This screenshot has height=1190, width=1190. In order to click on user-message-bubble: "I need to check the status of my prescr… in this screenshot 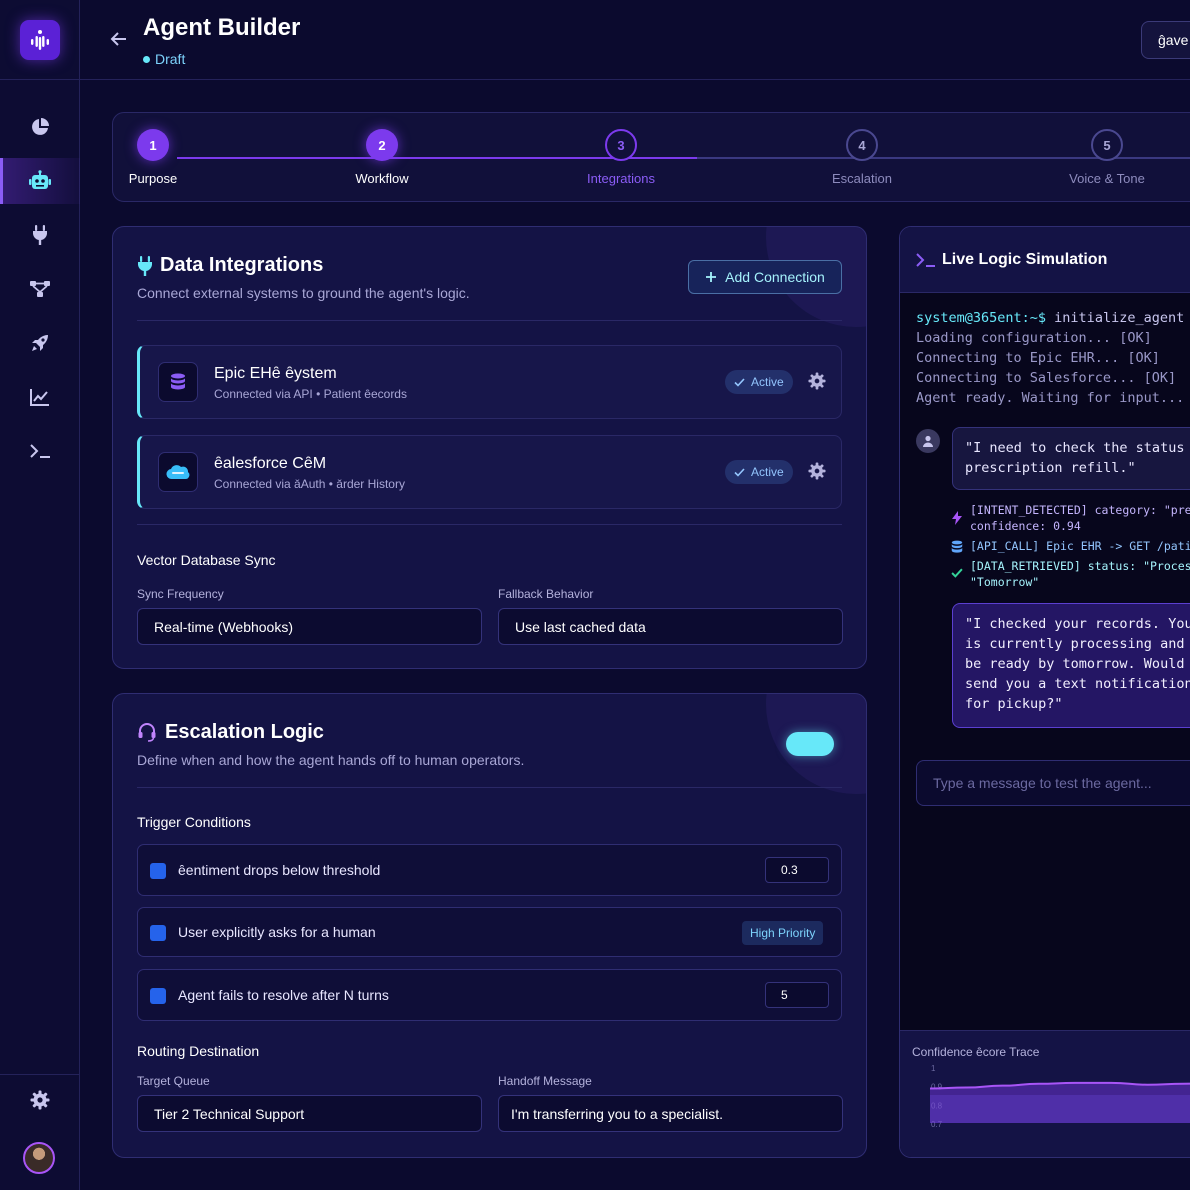, I will do `click(1071, 458)`.